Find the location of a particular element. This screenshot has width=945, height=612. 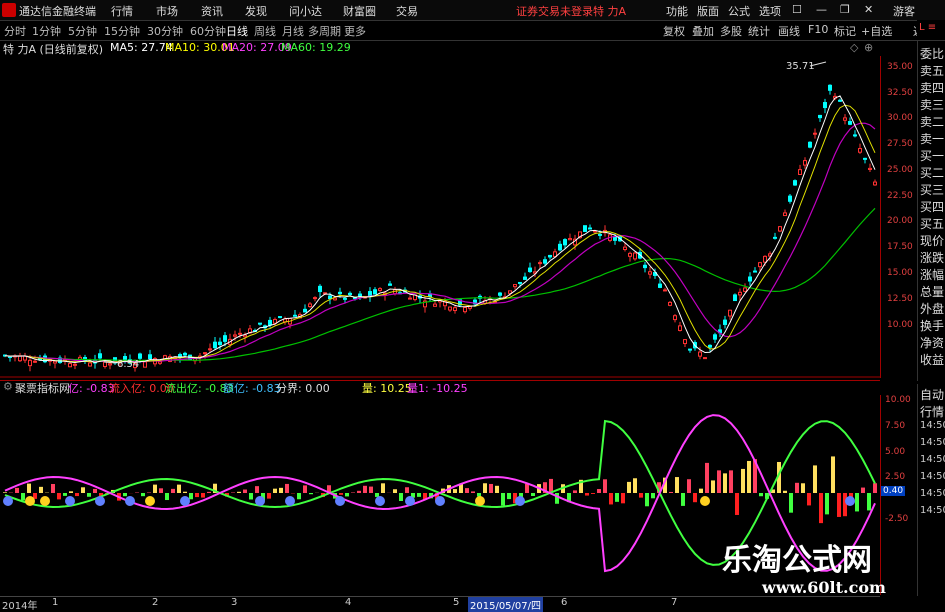

tab-15min: 15分钟 is located at coordinates (122, 31).